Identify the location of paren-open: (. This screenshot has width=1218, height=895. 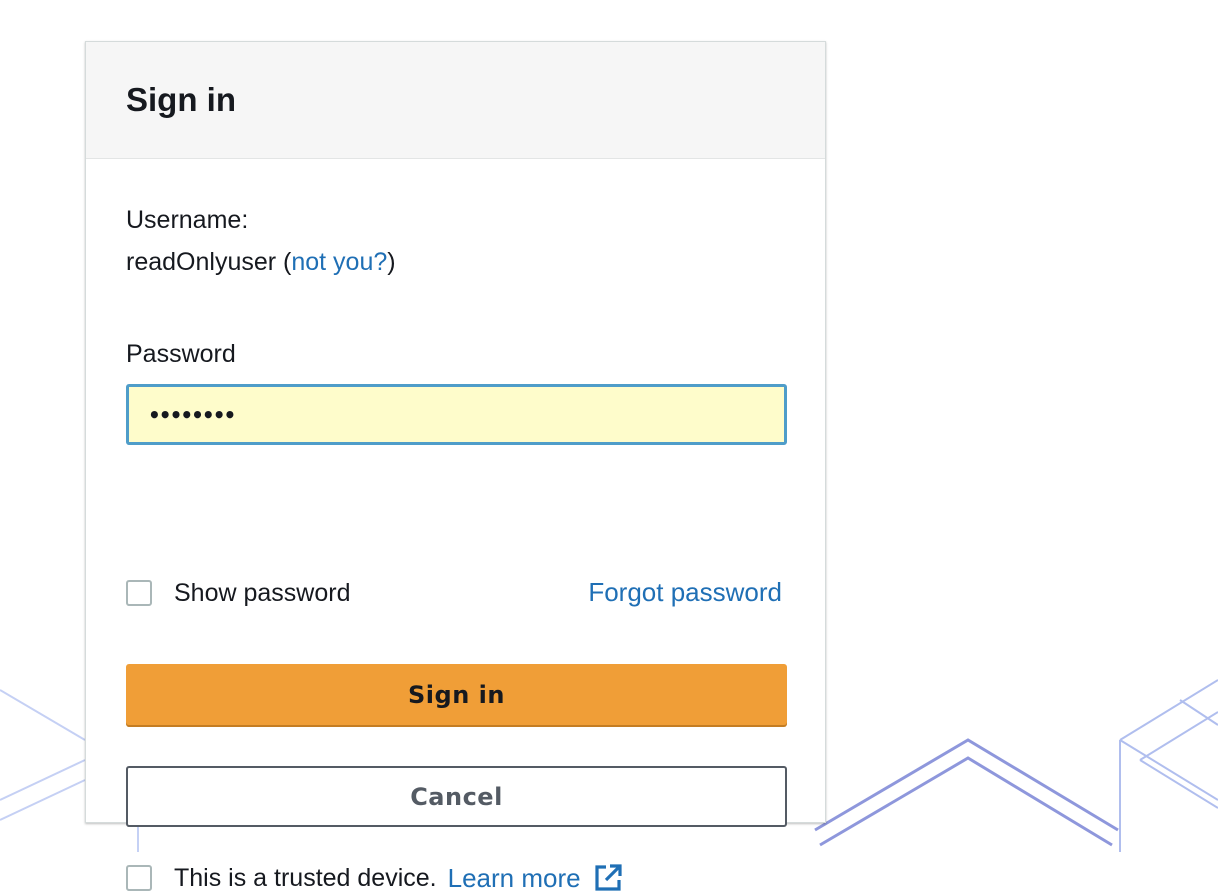
(284, 262).